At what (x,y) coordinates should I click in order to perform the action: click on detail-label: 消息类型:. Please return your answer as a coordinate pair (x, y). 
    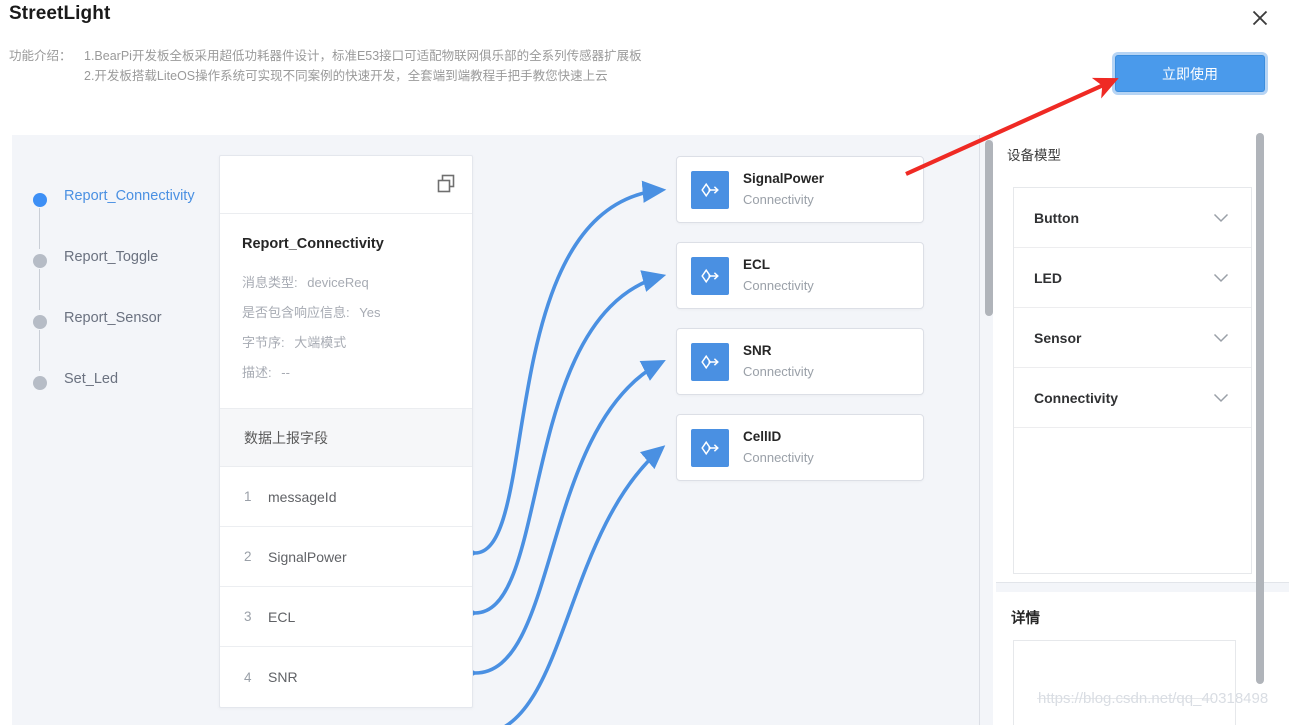
    Looking at the image, I should click on (270, 282).